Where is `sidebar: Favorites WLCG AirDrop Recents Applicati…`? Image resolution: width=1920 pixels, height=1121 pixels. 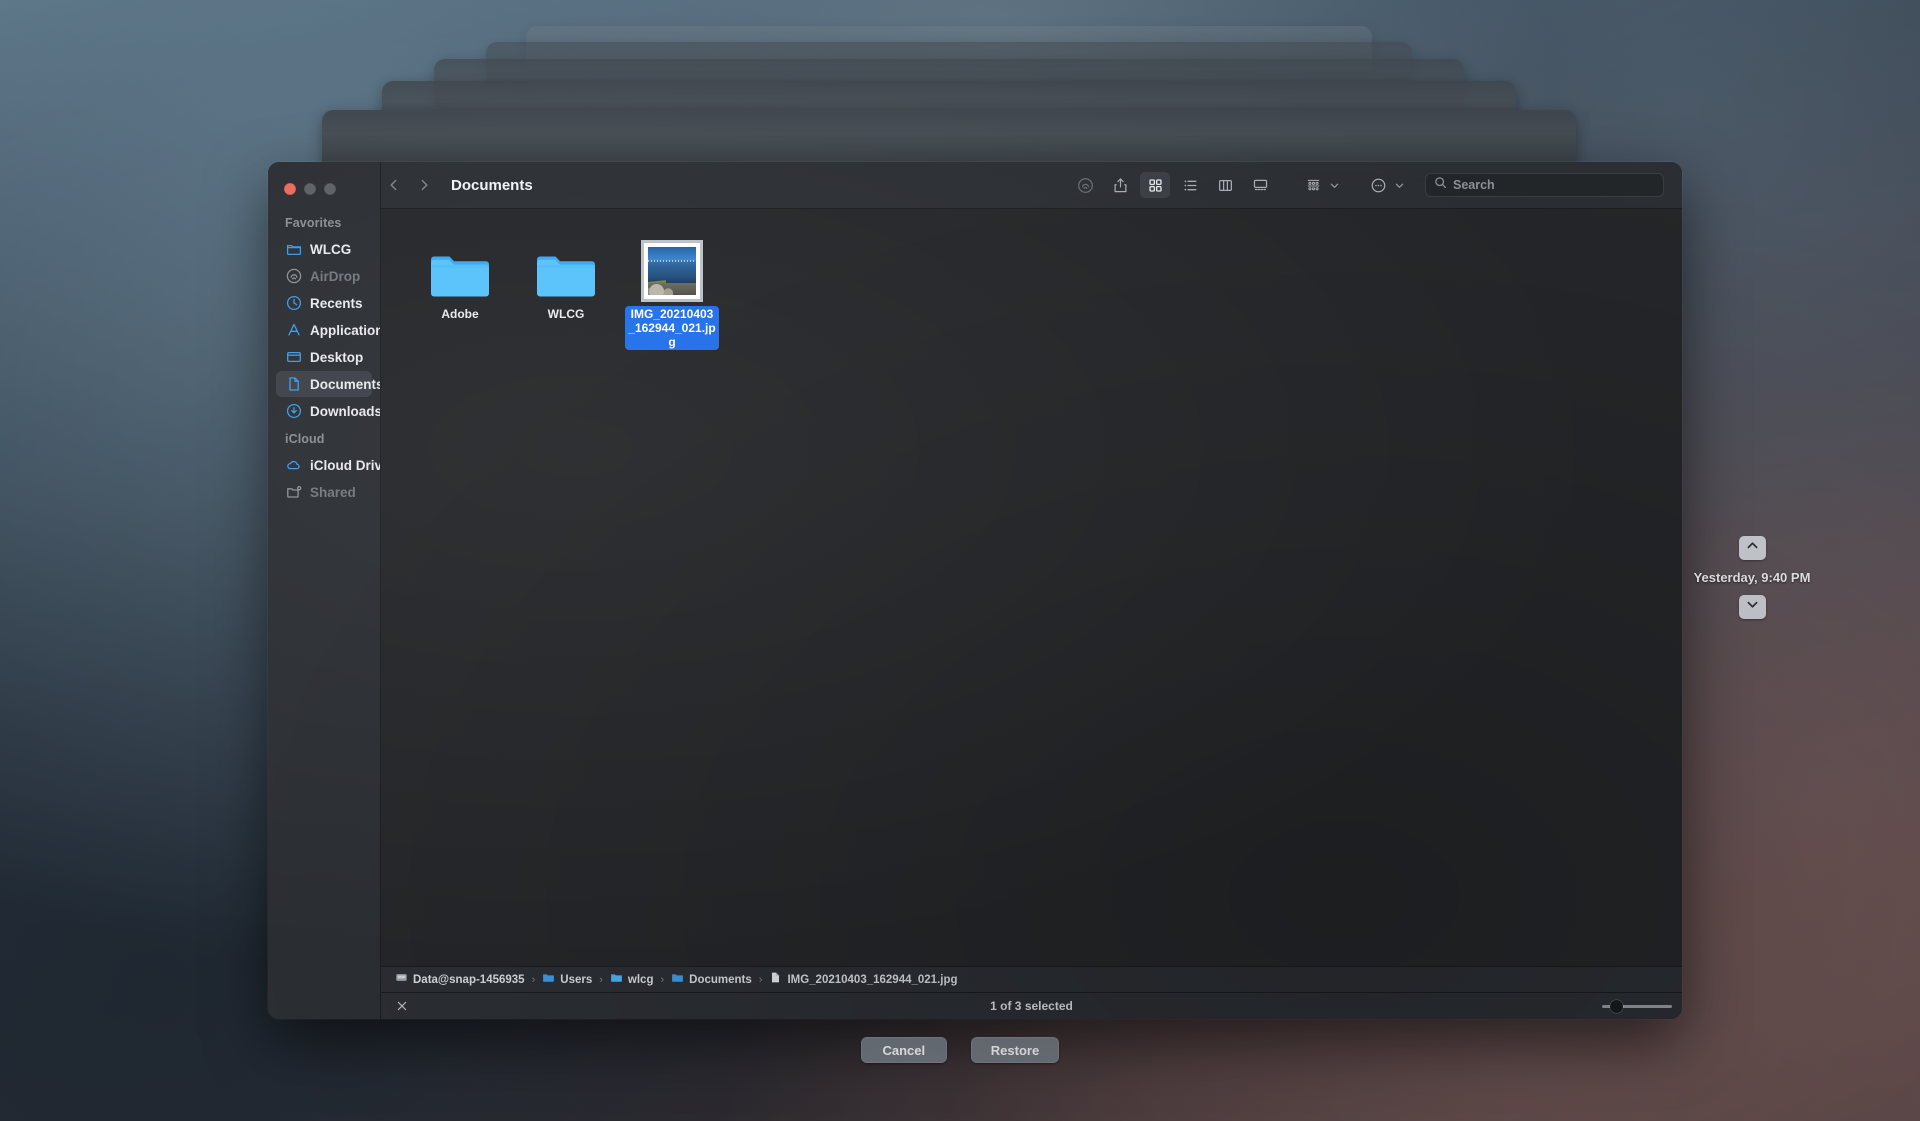
sidebar: Favorites WLCG AirDrop Recents Applicati… is located at coordinates (324, 590).